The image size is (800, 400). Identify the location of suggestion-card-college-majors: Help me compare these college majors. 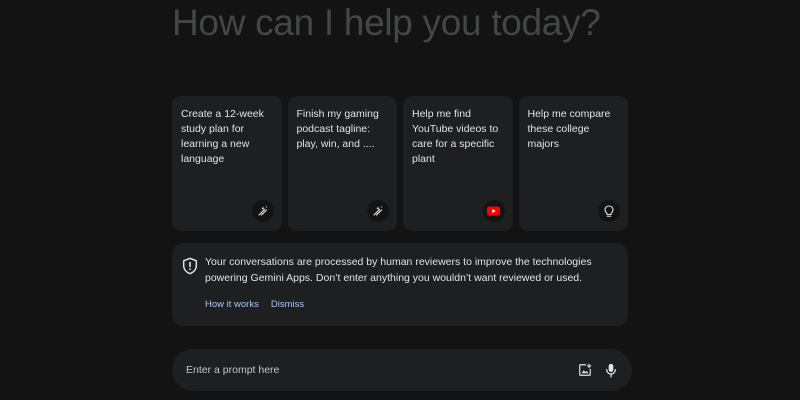
(573, 163).